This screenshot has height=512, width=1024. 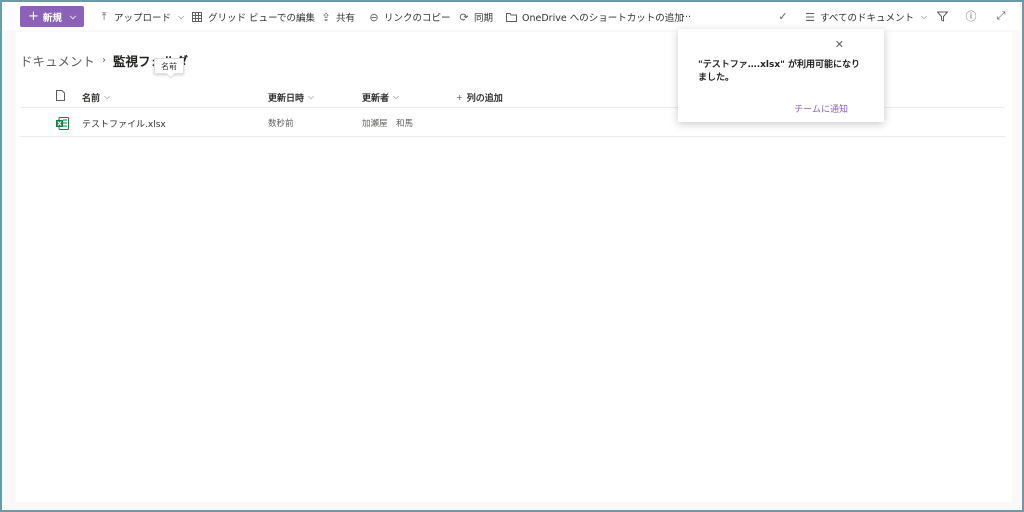 I want to click on file-type-column, so click(x=60, y=97).